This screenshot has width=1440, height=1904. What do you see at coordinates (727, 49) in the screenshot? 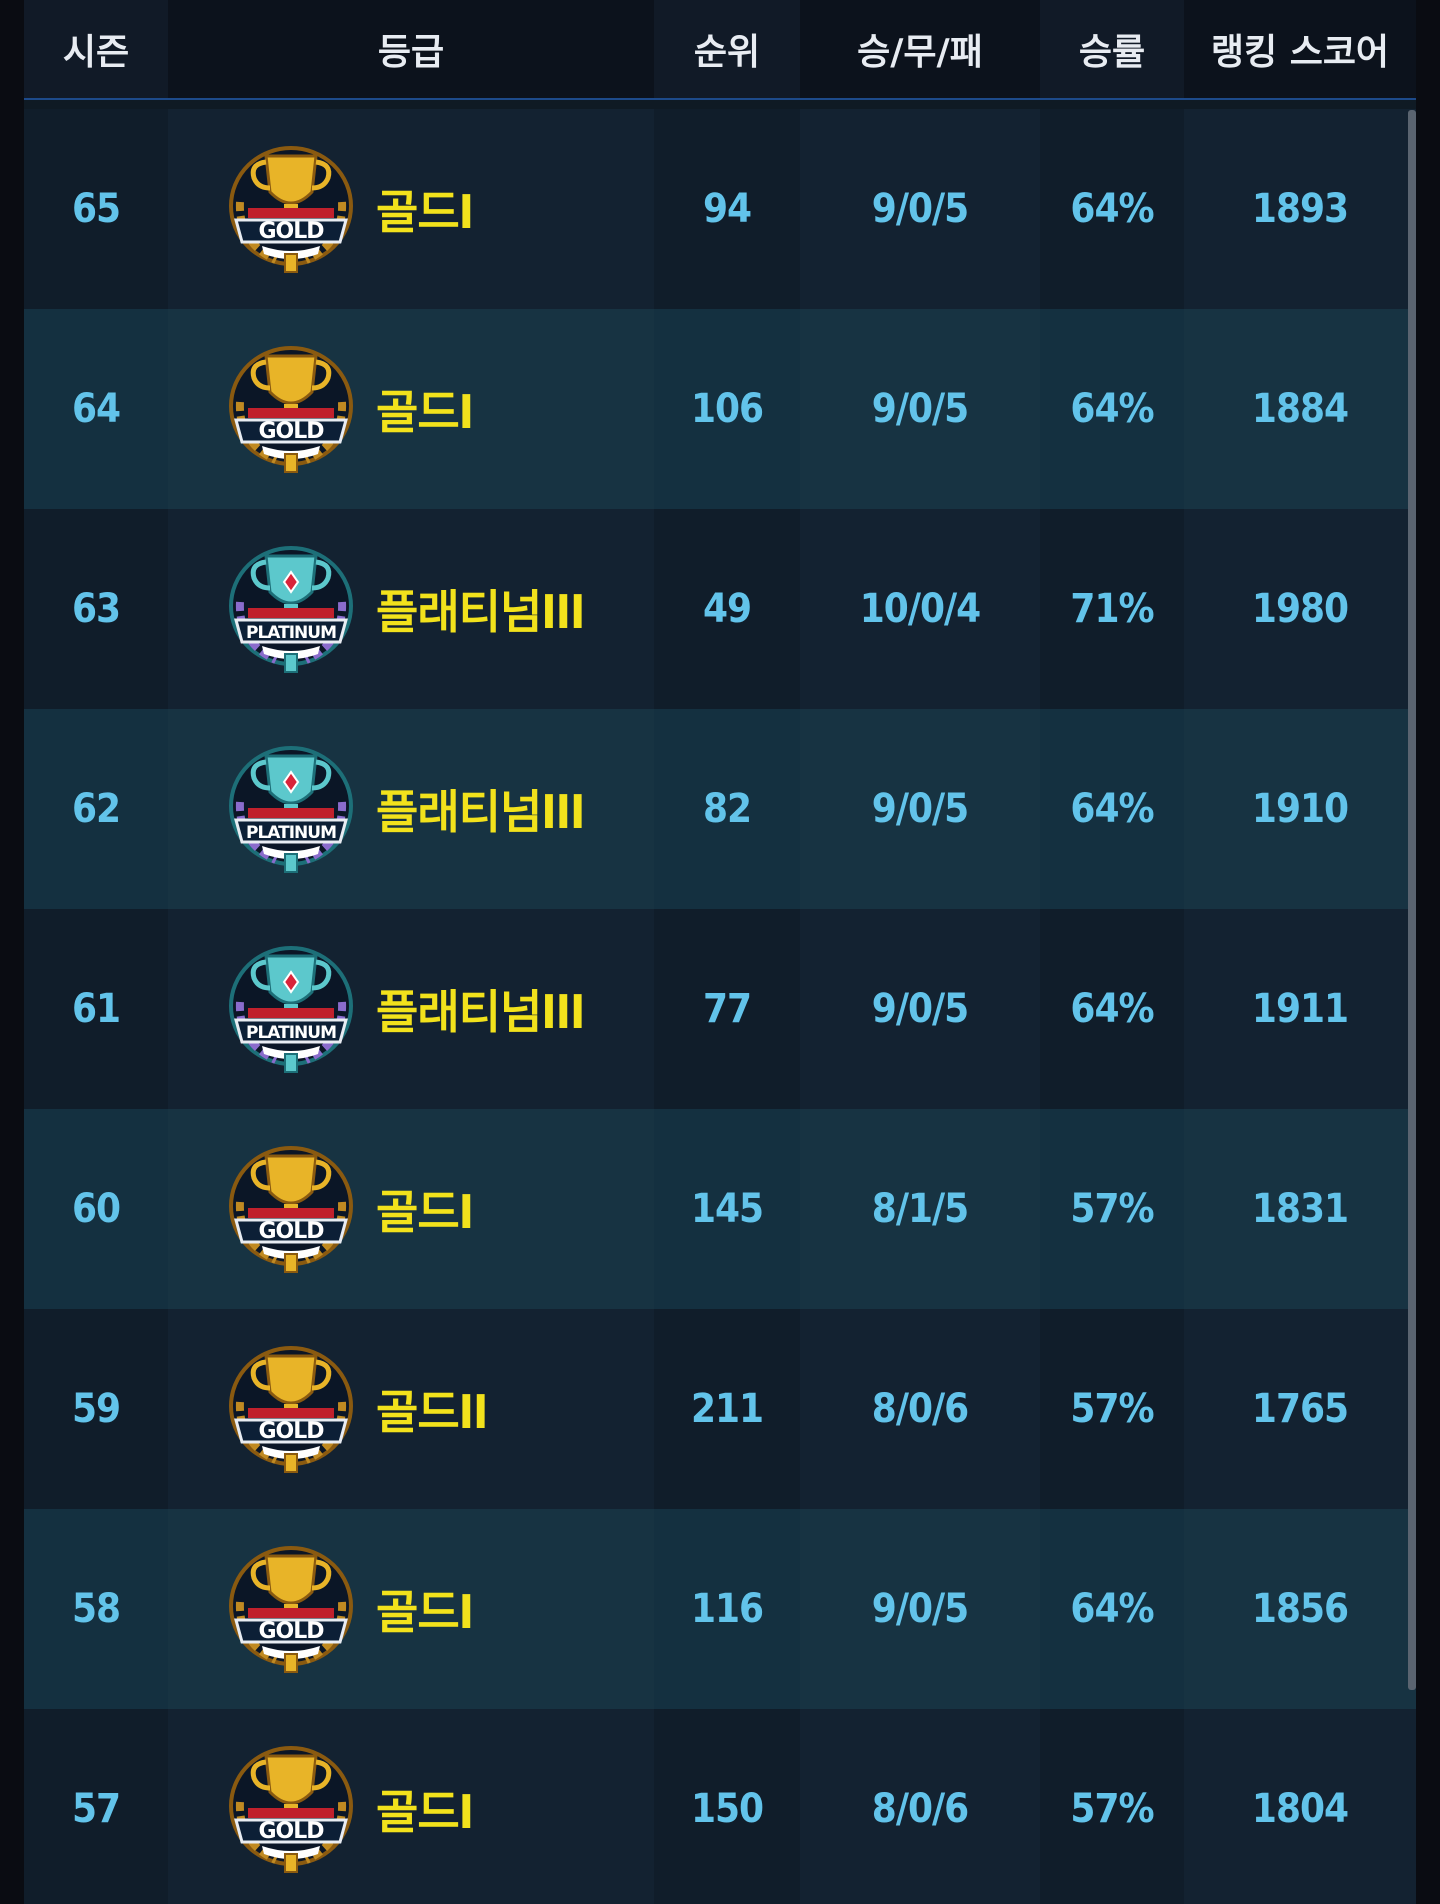
I see `header-rank: 순위` at bounding box center [727, 49].